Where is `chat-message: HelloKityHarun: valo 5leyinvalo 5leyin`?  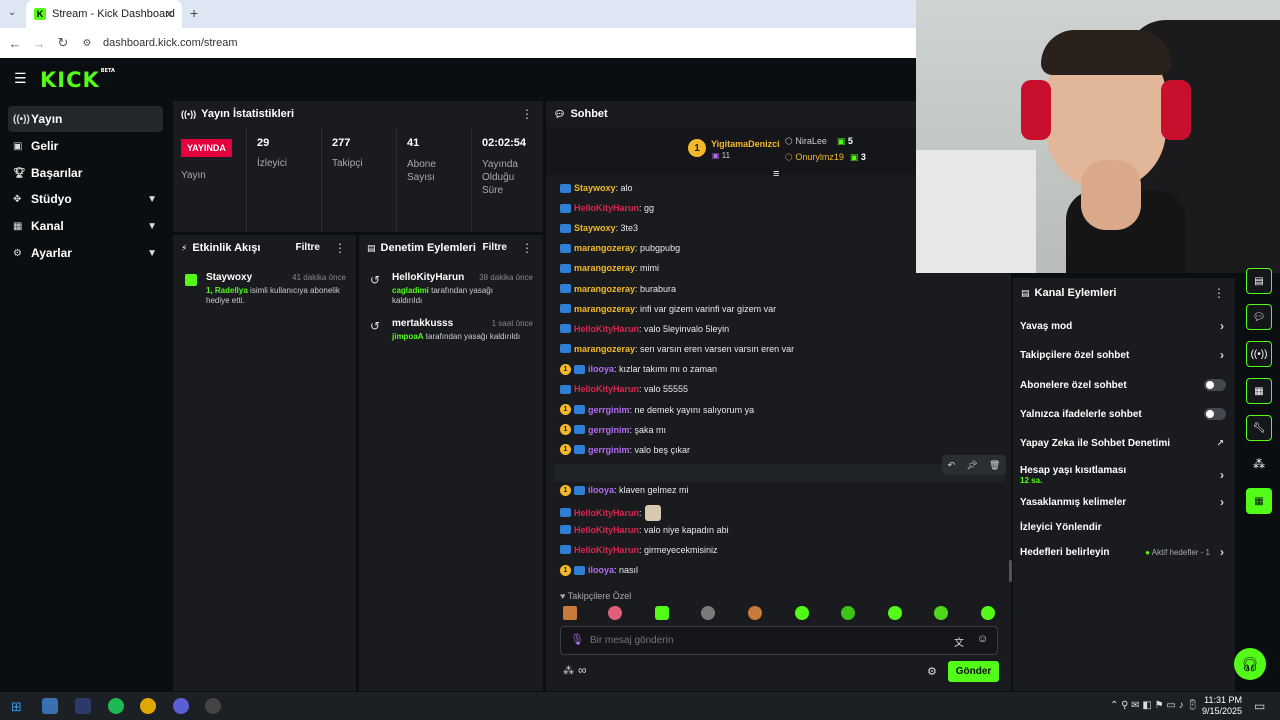
chat-message: HelloKityHarun: valo 5leyinvalo 5leyin is located at coordinates (644, 329).